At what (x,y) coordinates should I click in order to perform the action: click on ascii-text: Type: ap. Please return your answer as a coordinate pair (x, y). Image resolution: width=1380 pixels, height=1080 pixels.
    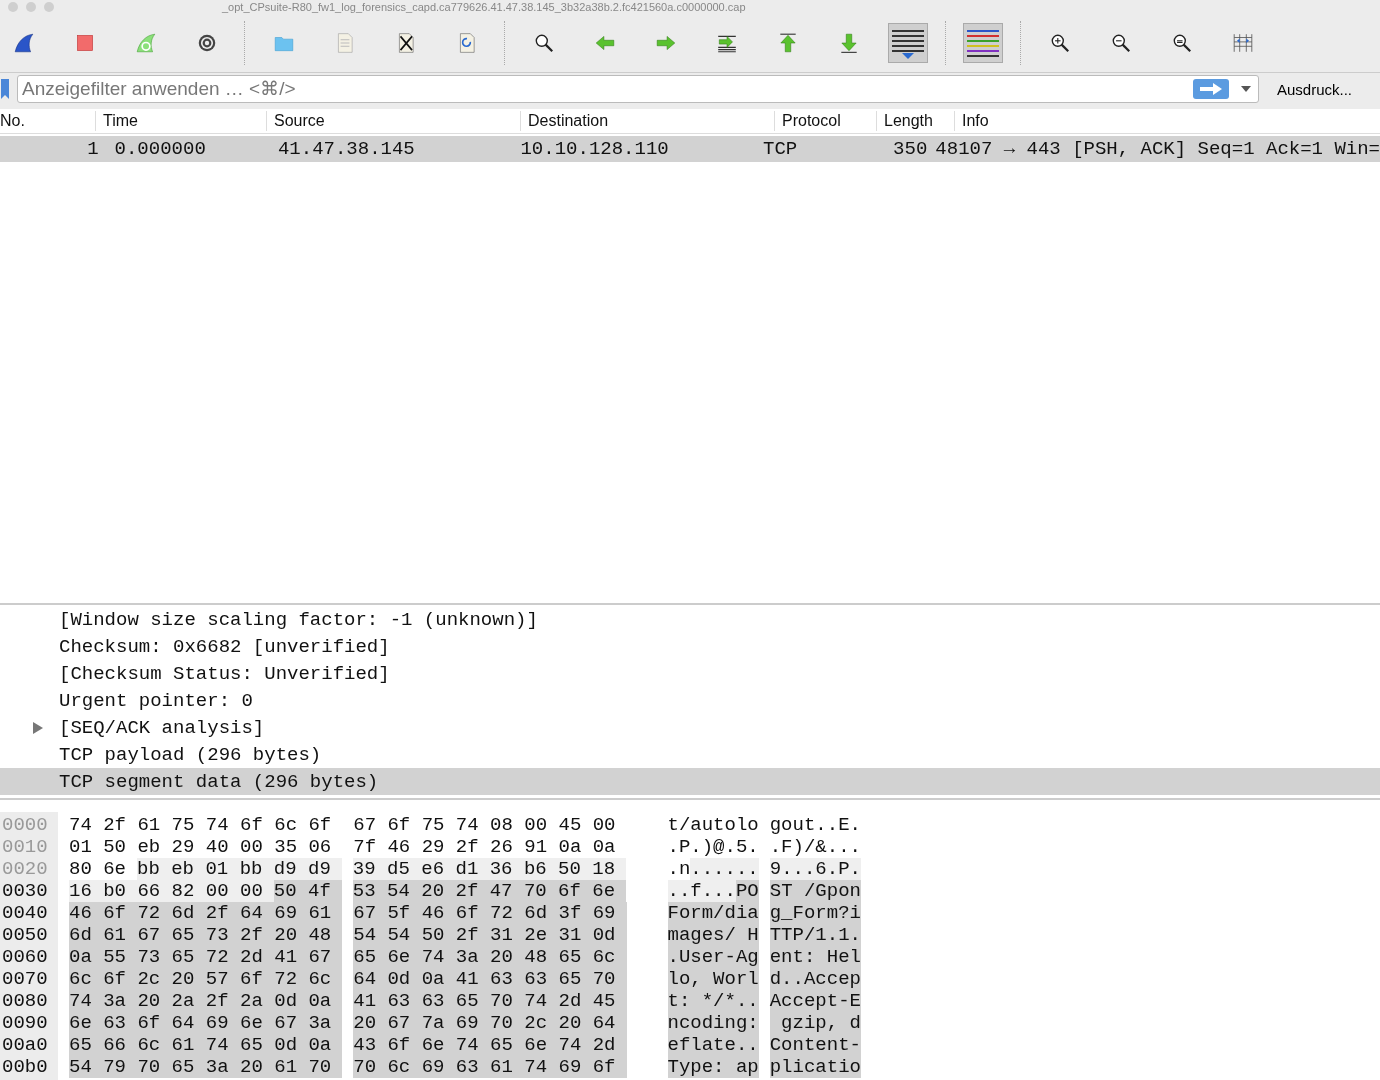
    Looking at the image, I should click on (713, 1067).